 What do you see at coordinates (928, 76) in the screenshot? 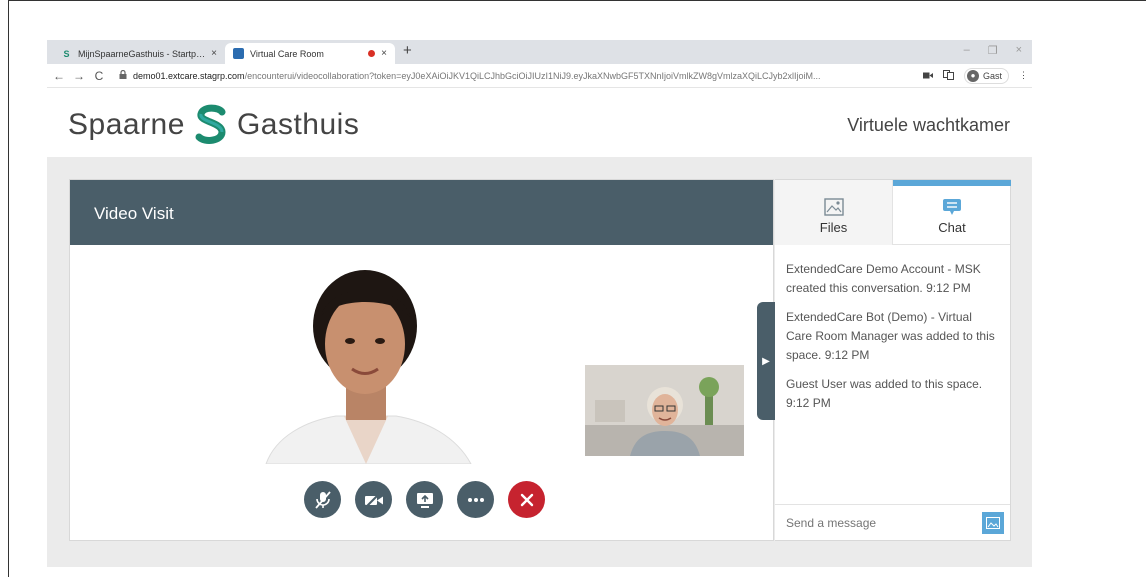
I see `camera-in-use-icon` at bounding box center [928, 76].